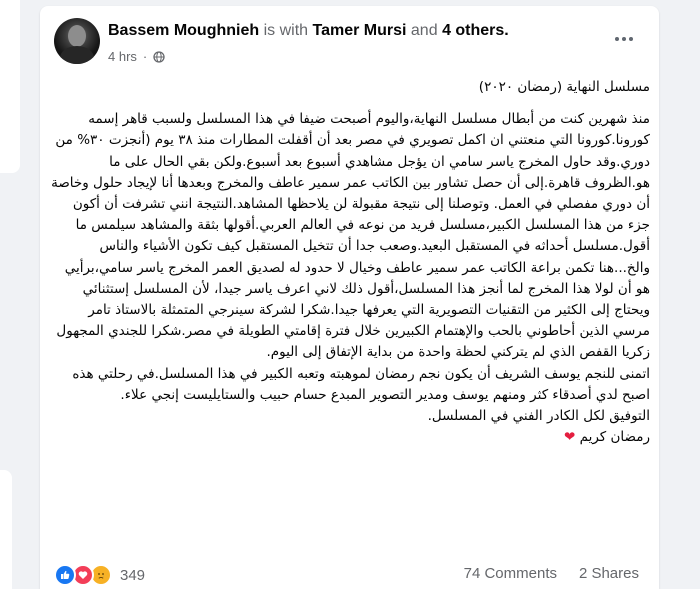  I want to click on like-icon, so click(65, 575).